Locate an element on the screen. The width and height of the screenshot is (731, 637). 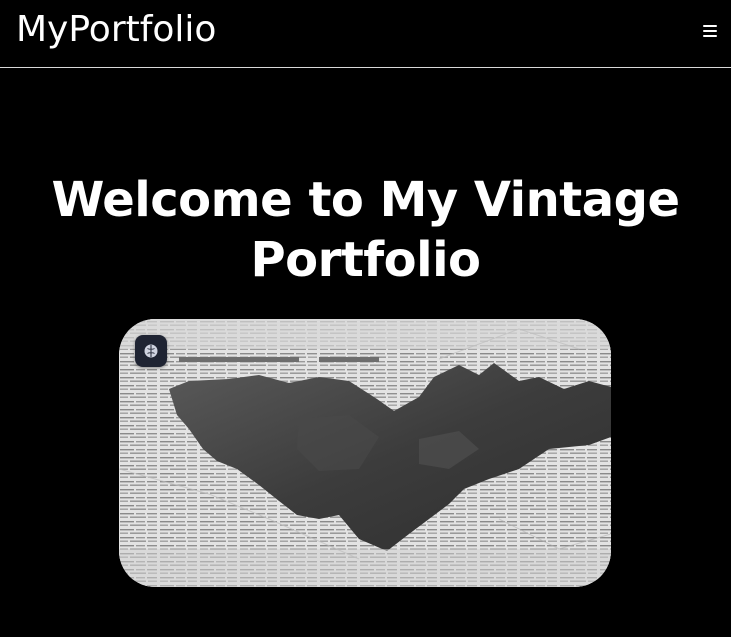
site-logo: MyPortfolio is located at coordinates (116, 30).